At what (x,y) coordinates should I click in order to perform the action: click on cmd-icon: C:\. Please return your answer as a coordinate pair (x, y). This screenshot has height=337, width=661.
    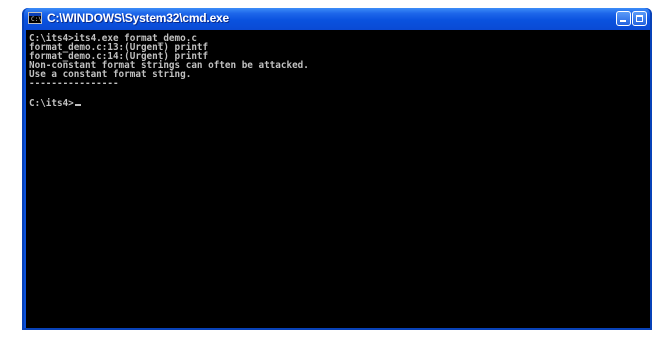
    Looking at the image, I should click on (35, 18).